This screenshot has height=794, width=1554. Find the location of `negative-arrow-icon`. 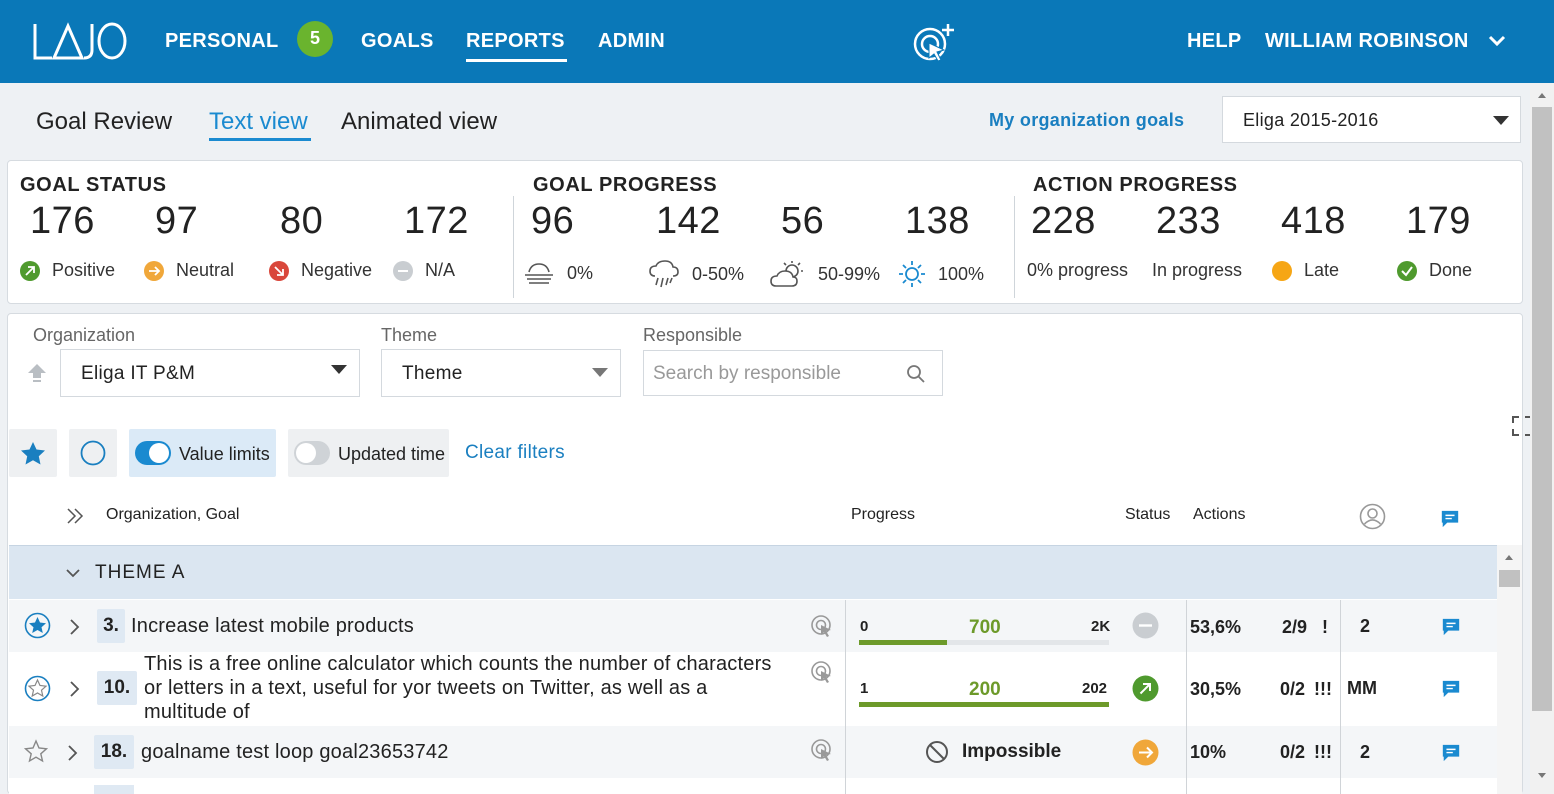

negative-arrow-icon is located at coordinates (279, 270).